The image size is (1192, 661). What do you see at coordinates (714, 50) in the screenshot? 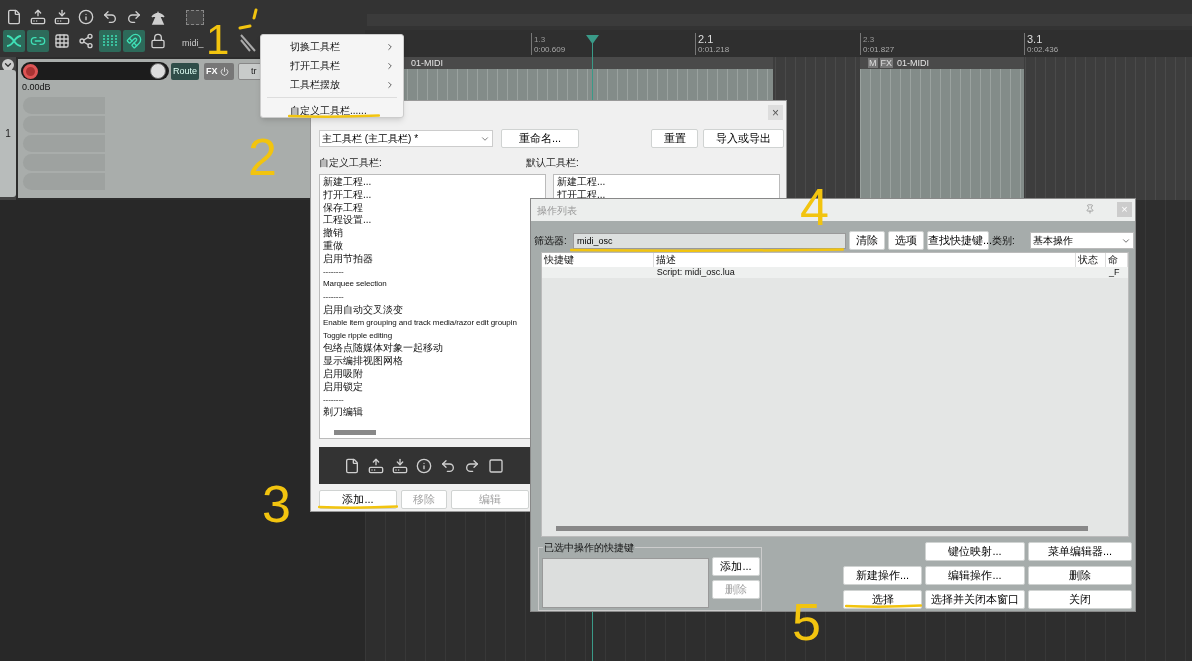
I see `bar-time: 0:01.218` at bounding box center [714, 50].